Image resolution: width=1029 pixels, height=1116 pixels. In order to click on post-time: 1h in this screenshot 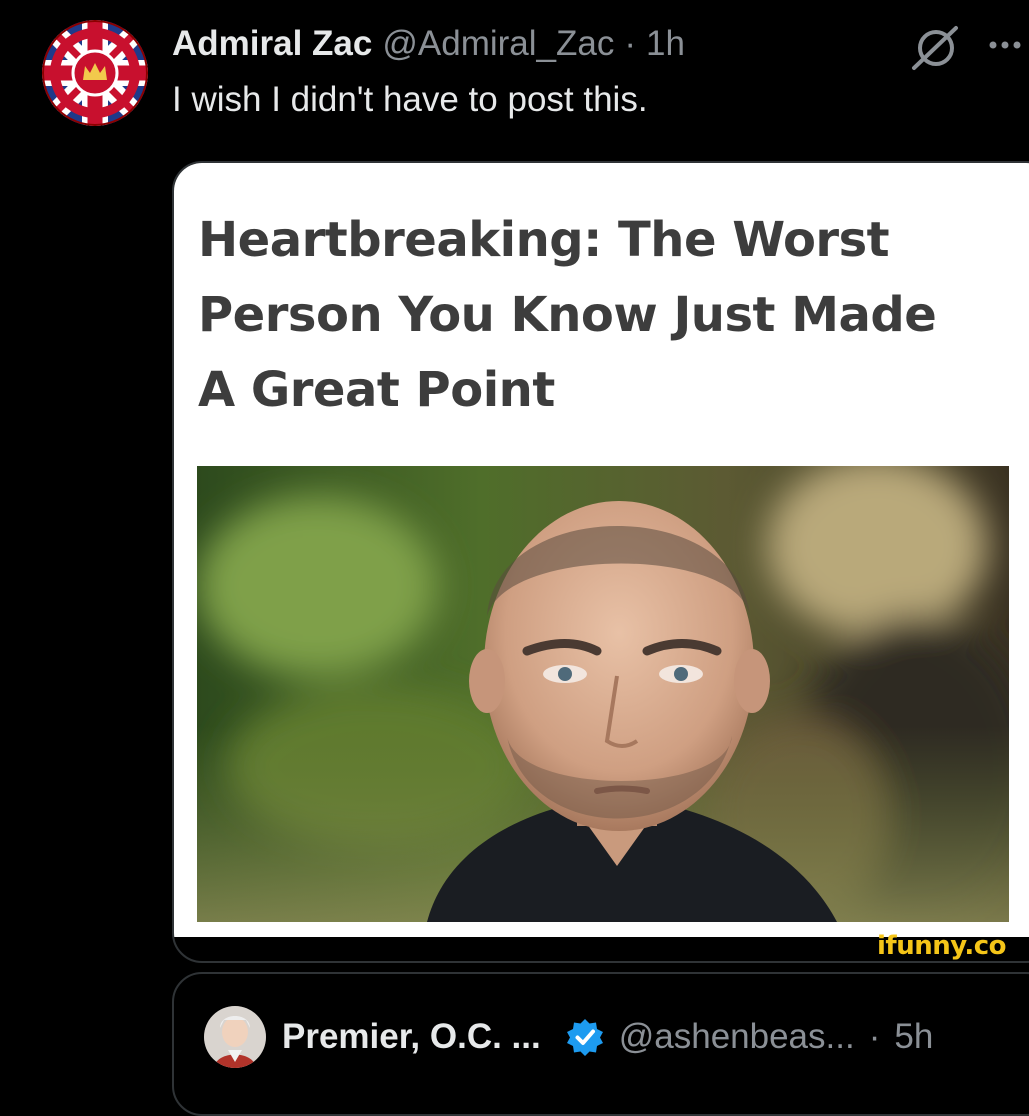, I will do `click(665, 44)`.